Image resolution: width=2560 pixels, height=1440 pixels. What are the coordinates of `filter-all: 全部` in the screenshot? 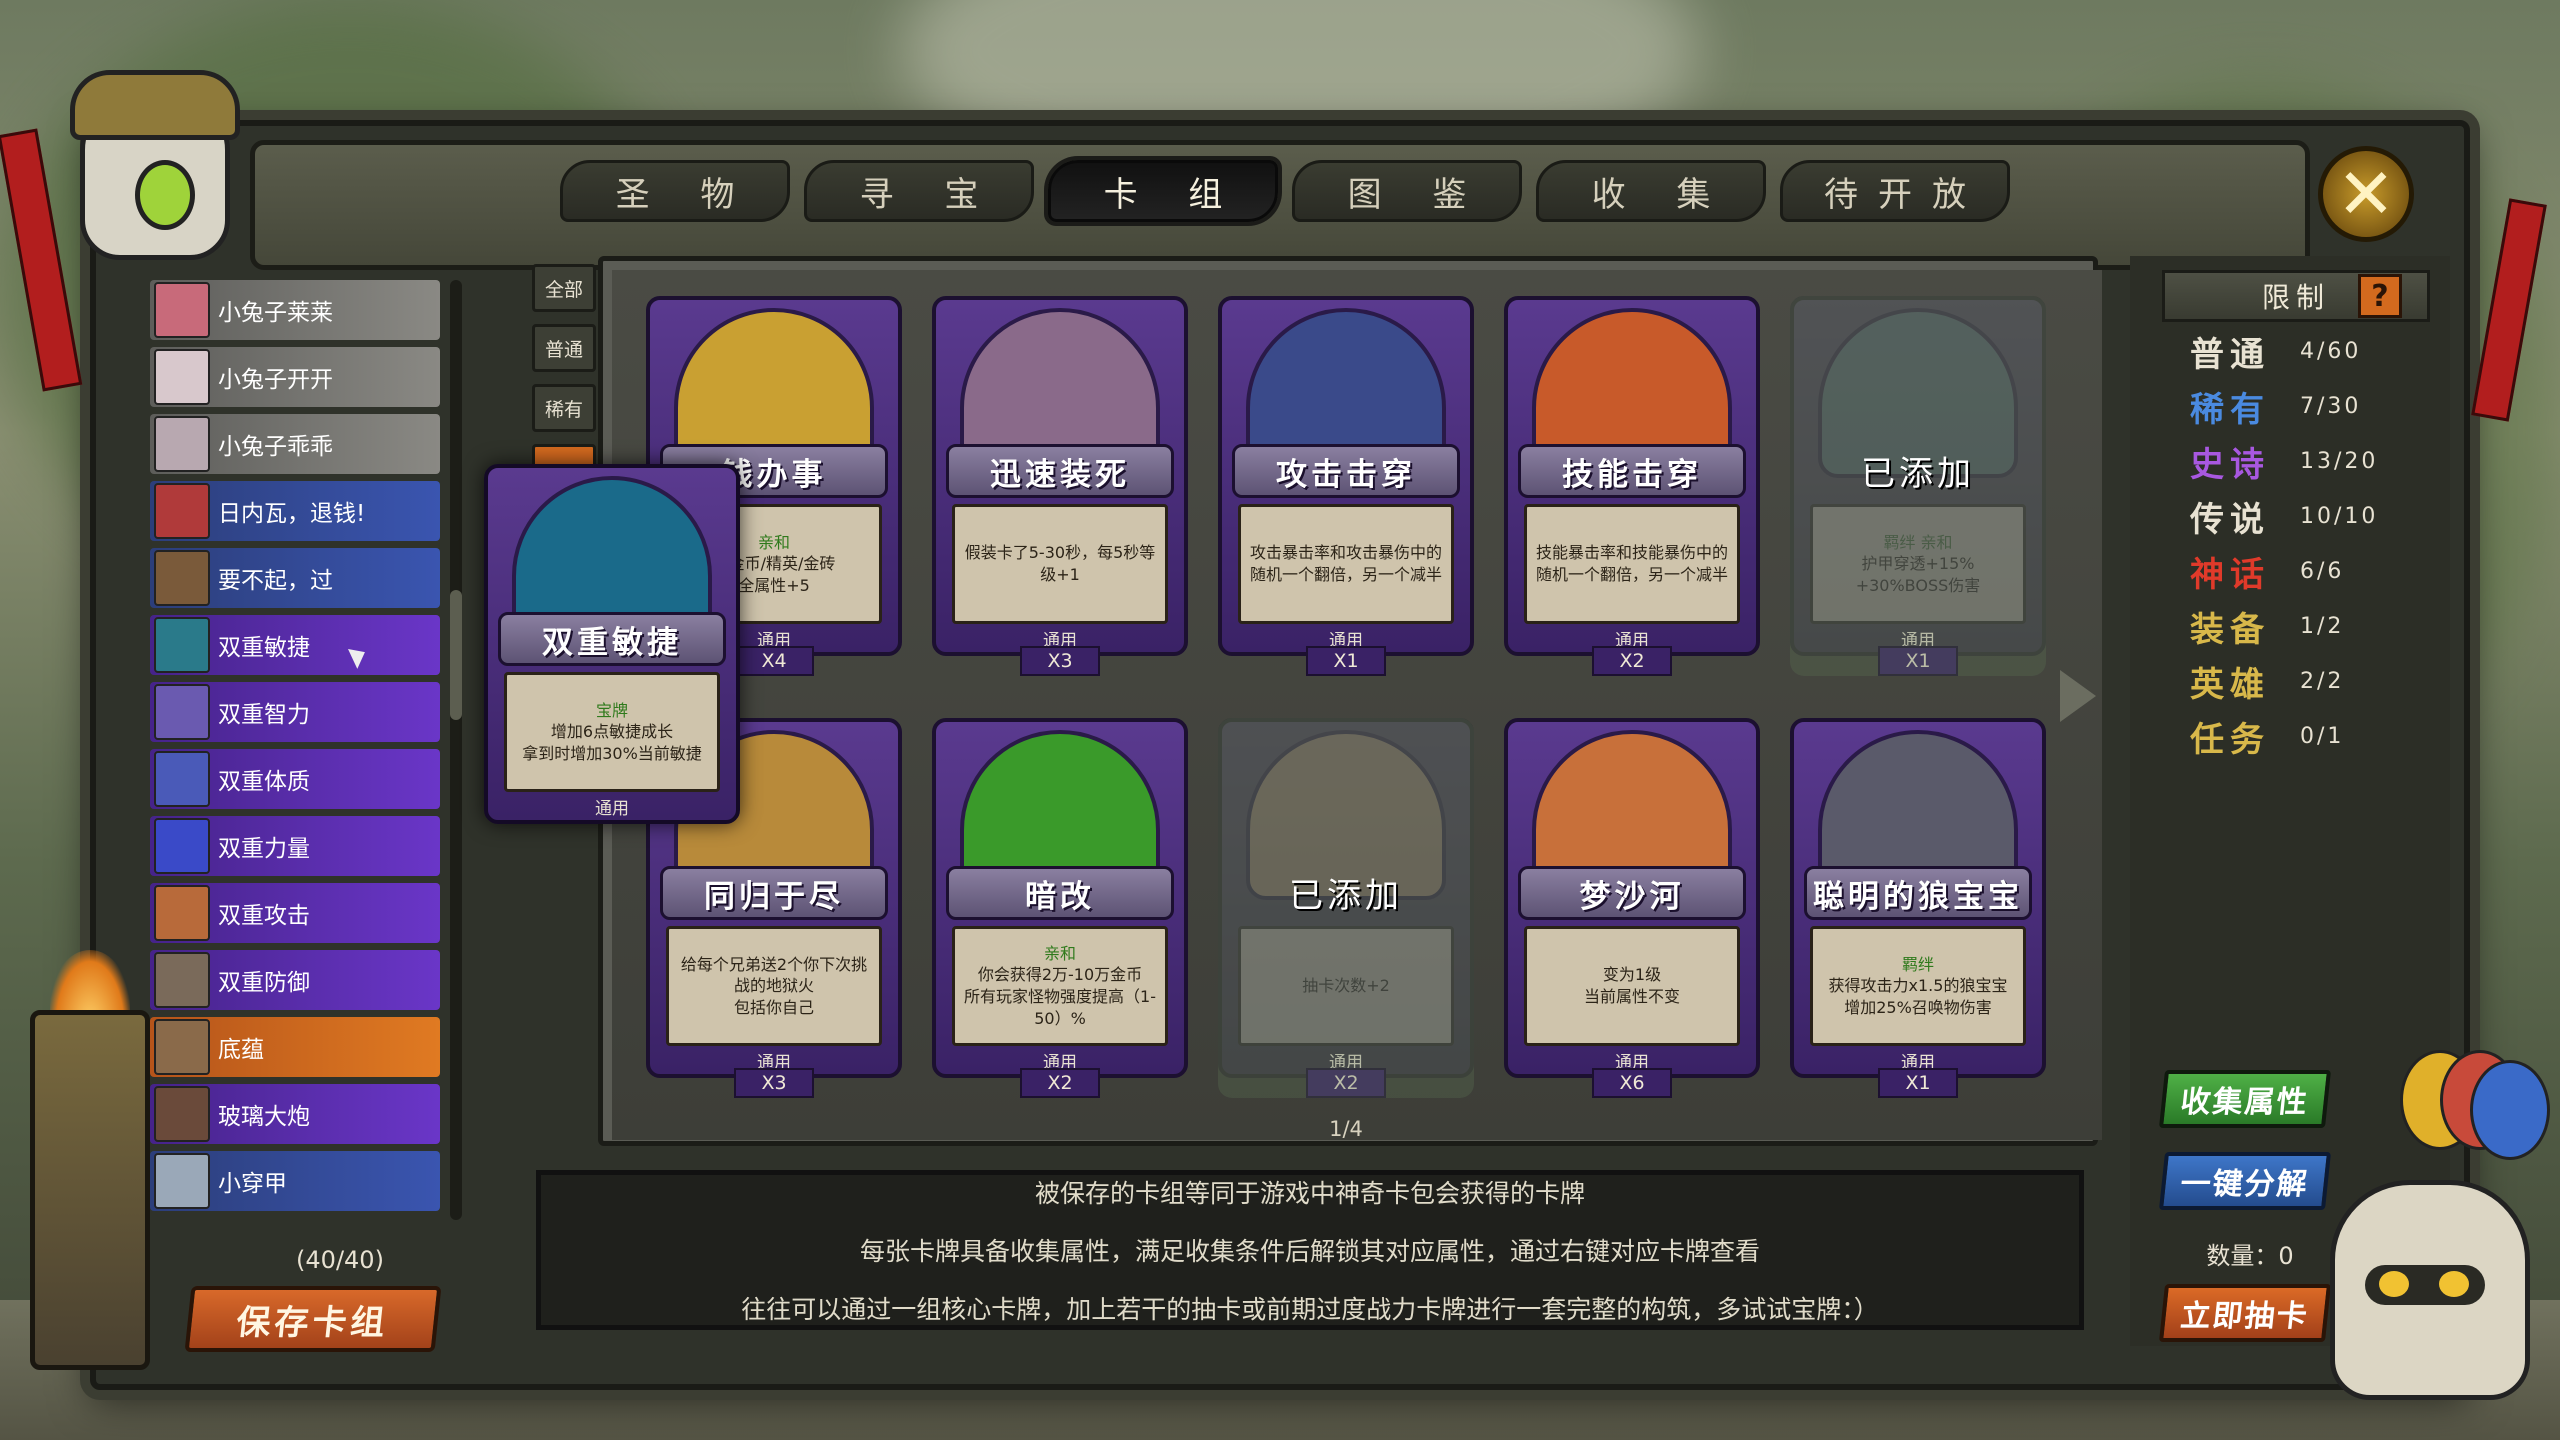 It's located at (564, 288).